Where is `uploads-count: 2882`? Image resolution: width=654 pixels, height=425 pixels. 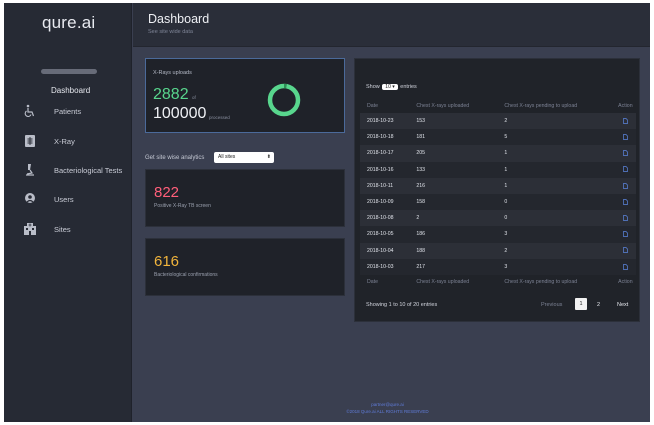 uploads-count: 2882 is located at coordinates (171, 94).